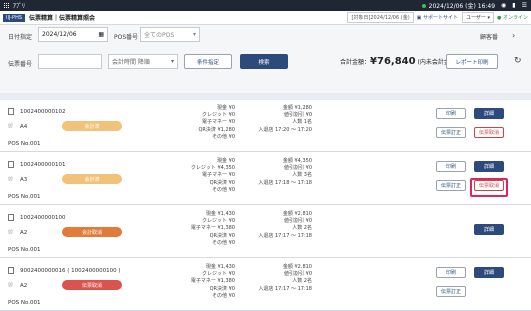 The height and width of the screenshot is (311, 531). Describe the element at coordinates (73, 34) in the screenshot. I see `date-input: 2024/12/06 ▦` at that location.